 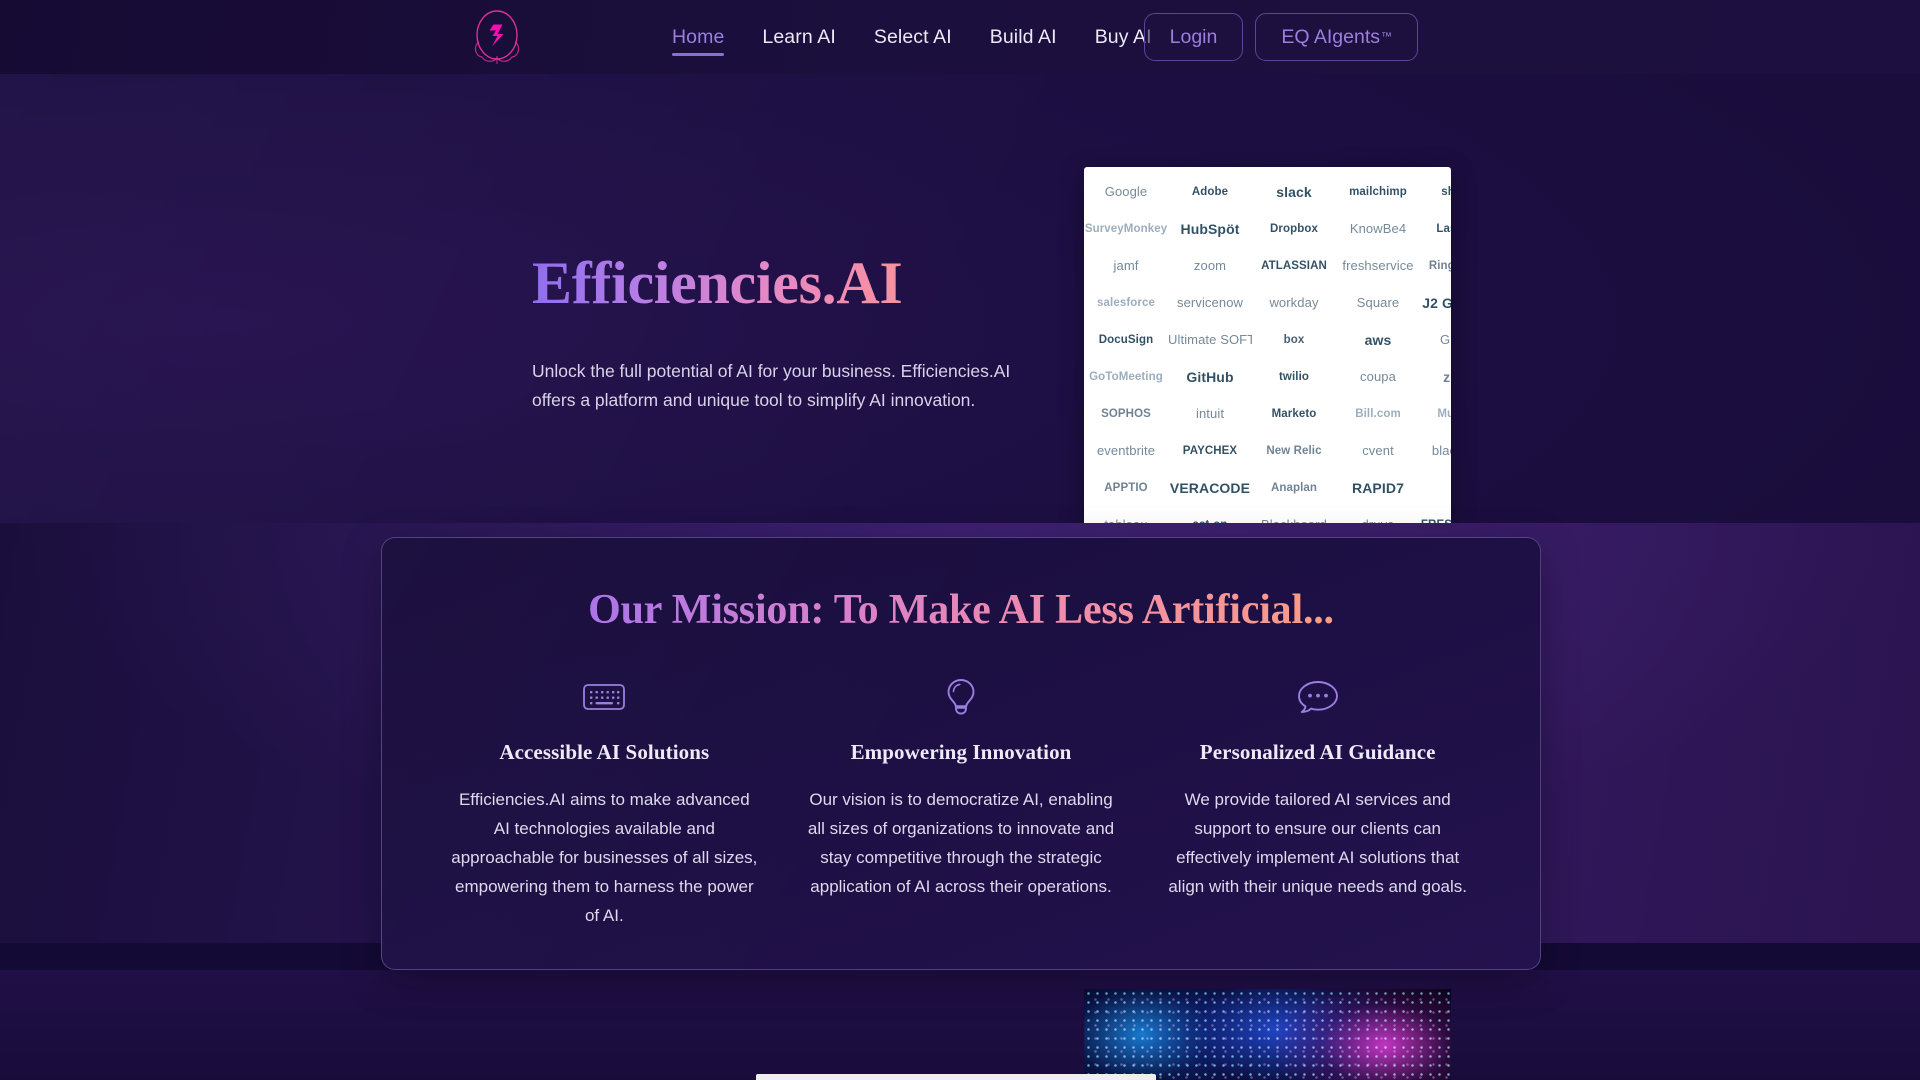 What do you see at coordinates (698, 37) in the screenshot?
I see `nav-link-home: Home` at bounding box center [698, 37].